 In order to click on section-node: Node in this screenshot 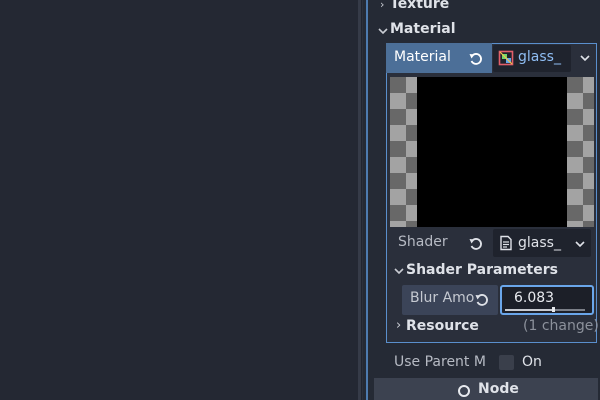, I will do `click(498, 389)`.